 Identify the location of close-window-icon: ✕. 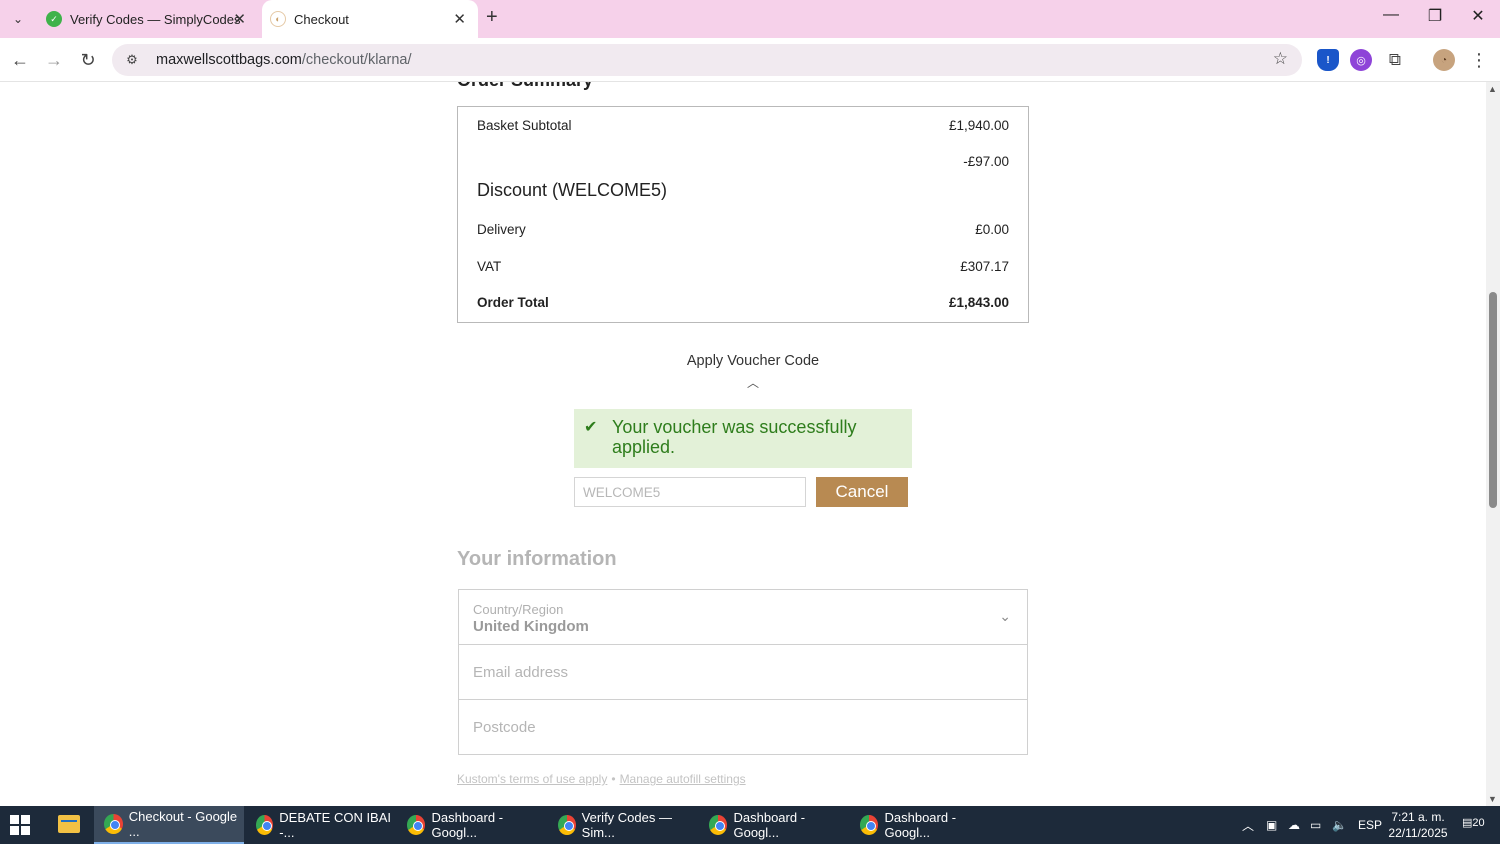
(1478, 16).